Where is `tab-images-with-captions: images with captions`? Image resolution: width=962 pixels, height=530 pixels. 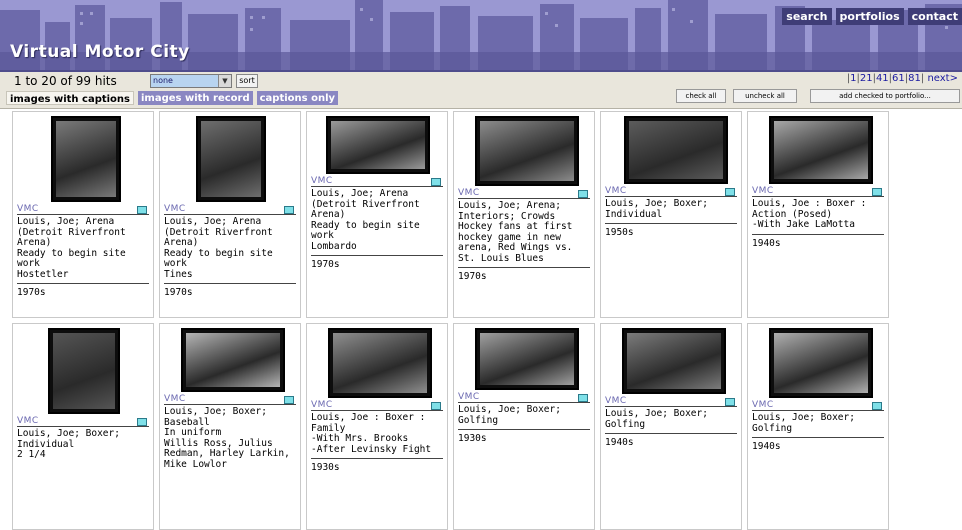 tab-images-with-captions: images with captions is located at coordinates (70, 98).